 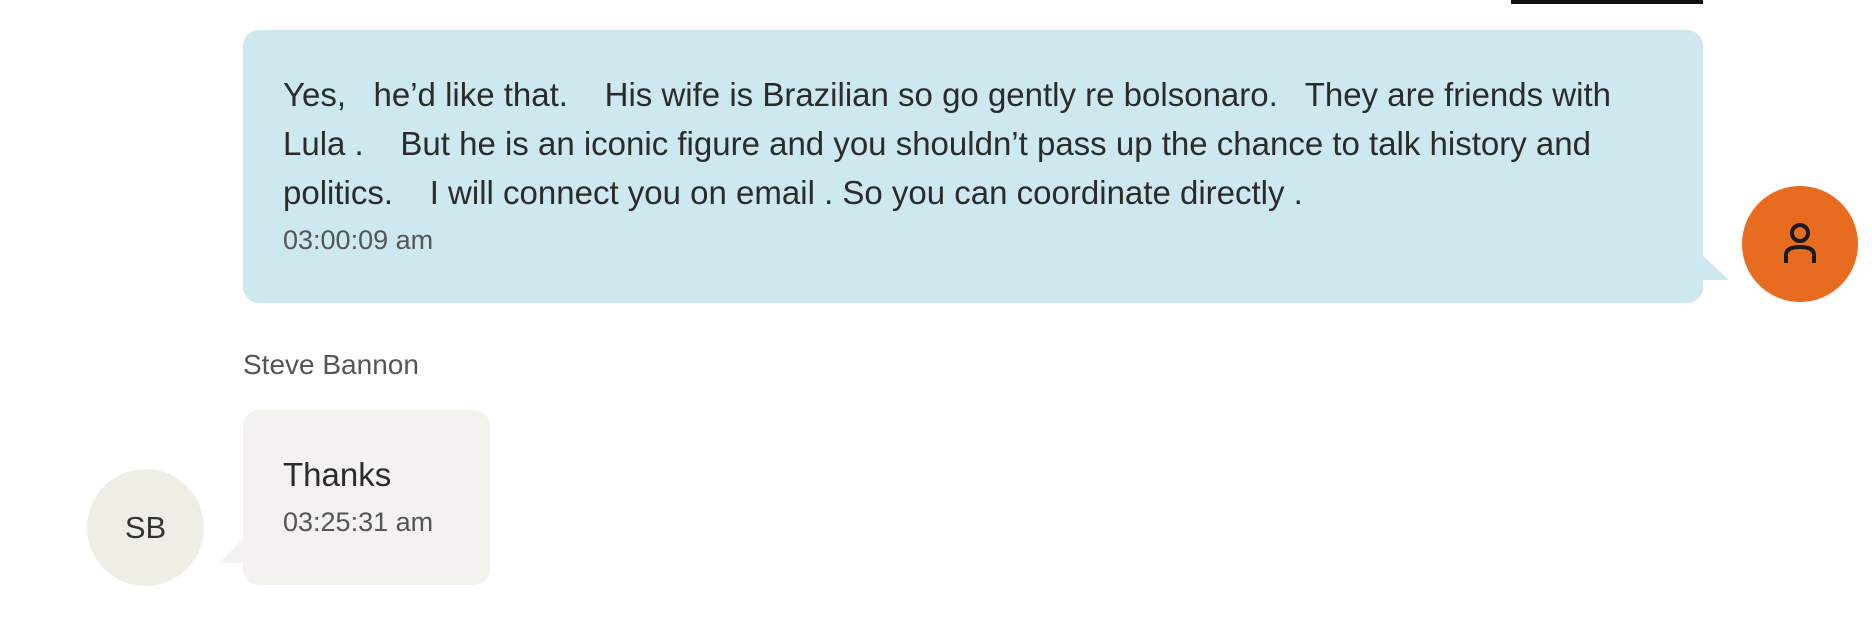 What do you see at coordinates (331, 364) in the screenshot?
I see `incoming-sender-name: Steve Bannon` at bounding box center [331, 364].